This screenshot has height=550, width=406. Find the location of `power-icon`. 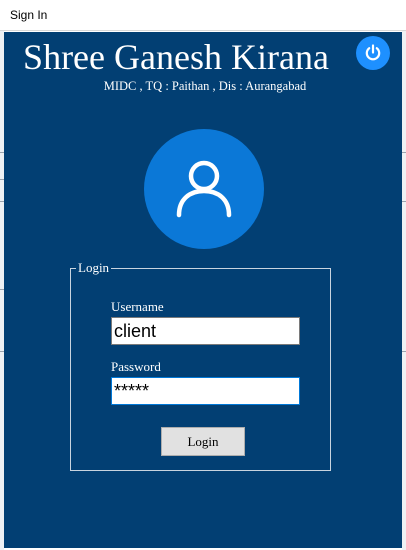

power-icon is located at coordinates (373, 52).